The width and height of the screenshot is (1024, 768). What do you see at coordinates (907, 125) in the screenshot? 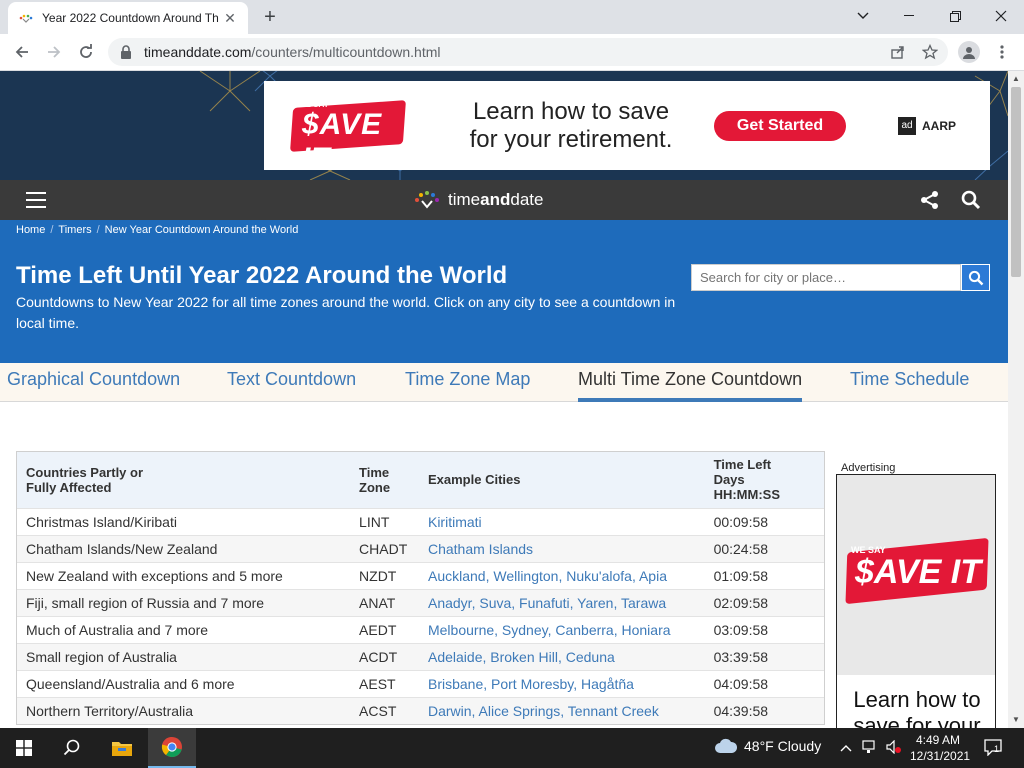
I see `ad-council-logo: ad` at bounding box center [907, 125].